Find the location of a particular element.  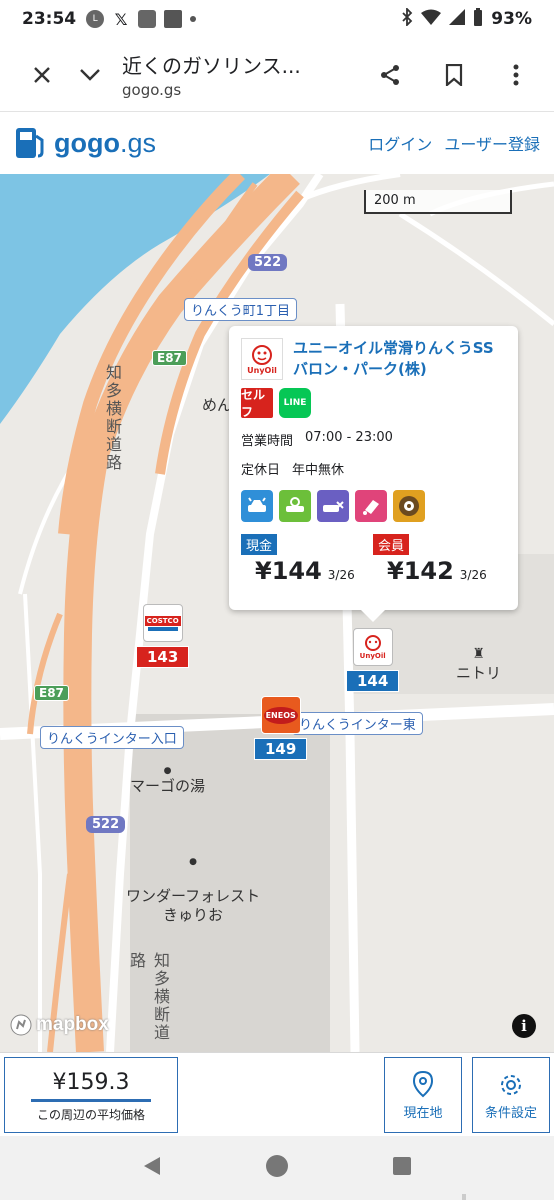

login-link: ログイン is located at coordinates (400, 143).